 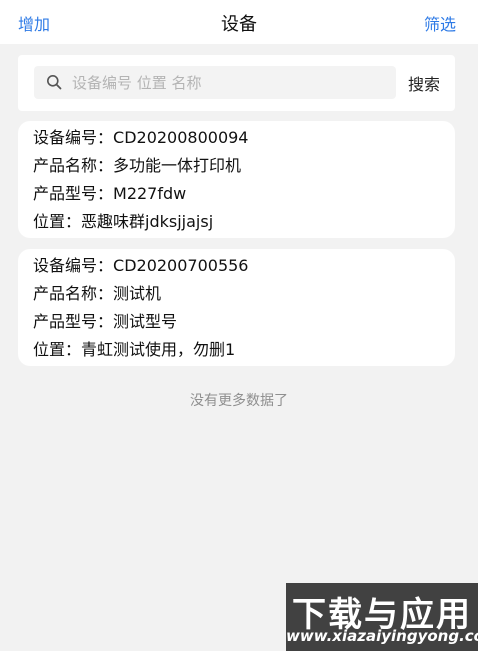 I want to click on device-location: 恶趣味群jdksjjajsj, so click(x=147, y=221).